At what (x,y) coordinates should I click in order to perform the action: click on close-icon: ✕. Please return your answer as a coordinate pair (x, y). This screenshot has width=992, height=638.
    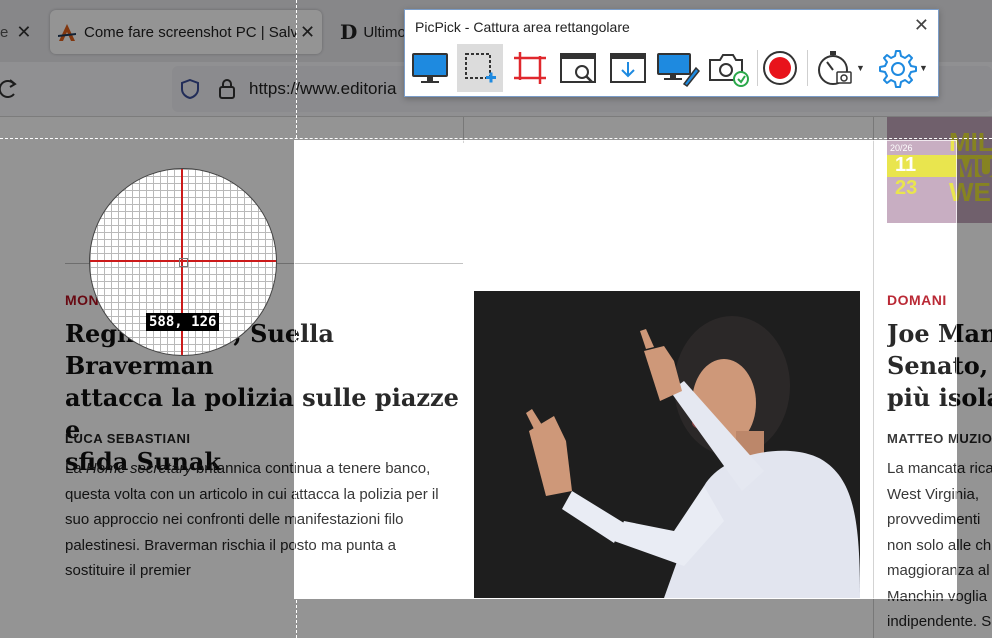
    Looking at the image, I should click on (921, 25).